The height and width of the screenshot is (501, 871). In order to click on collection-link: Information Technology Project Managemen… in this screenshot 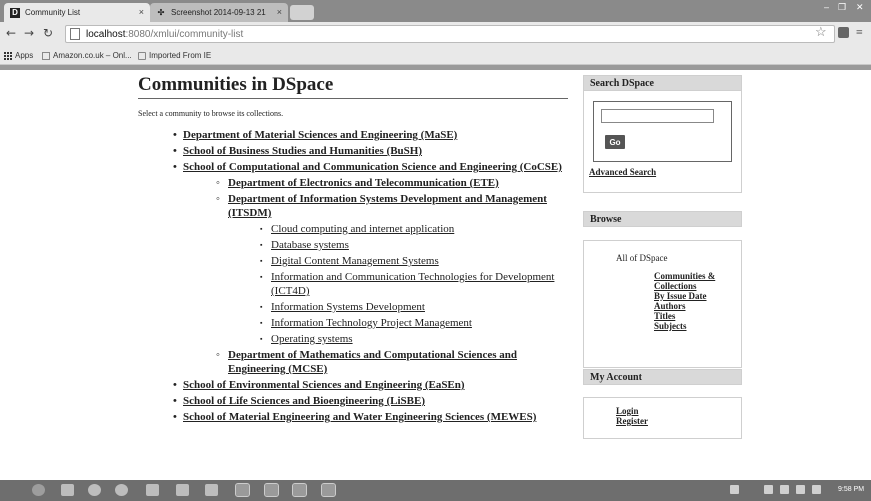, I will do `click(371, 323)`.